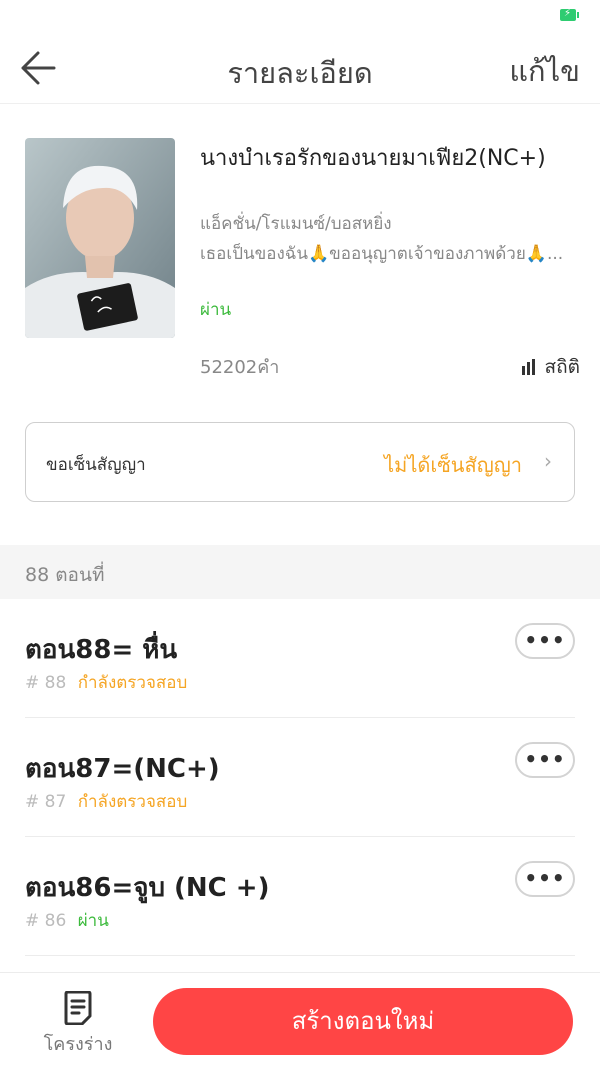 This screenshot has height=1067, width=600. I want to click on chapter-title: ตอน87=(NC+), so click(122, 769).